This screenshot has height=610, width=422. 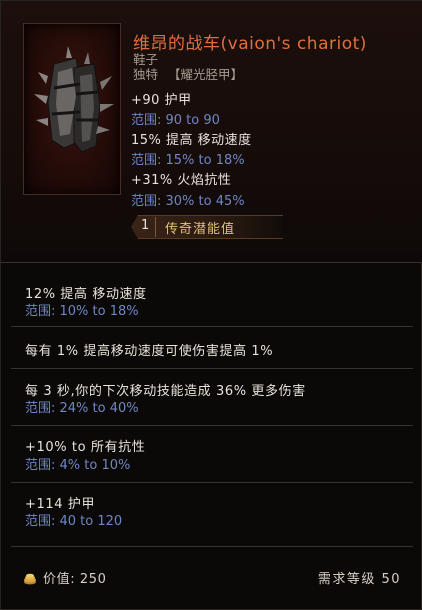 I want to click on affix-range: 范围: 40 to 120, so click(x=74, y=521).